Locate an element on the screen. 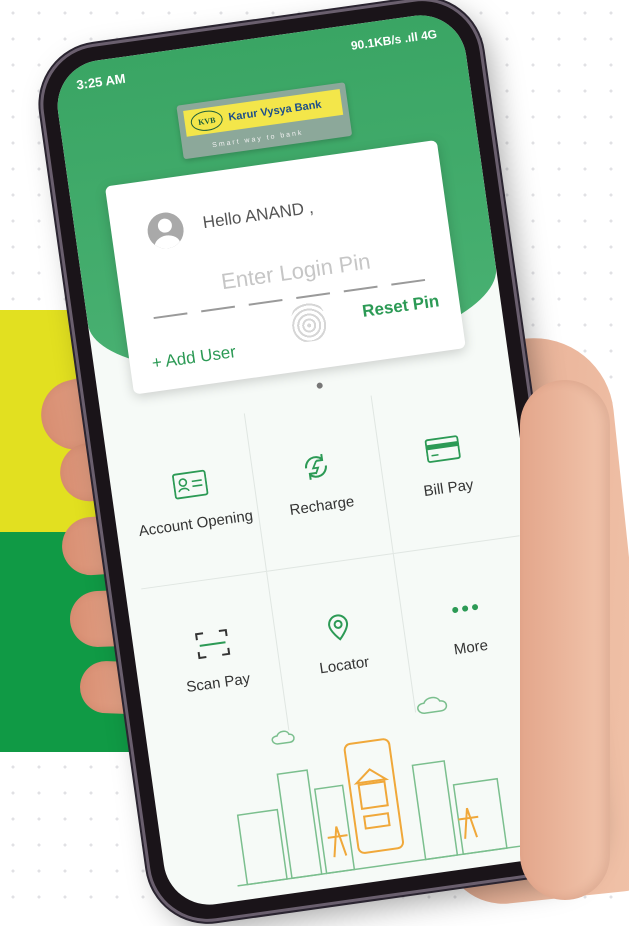 Image resolution: width=629 pixels, height=926 pixels. tile-label: Scan Pay is located at coordinates (218, 682).